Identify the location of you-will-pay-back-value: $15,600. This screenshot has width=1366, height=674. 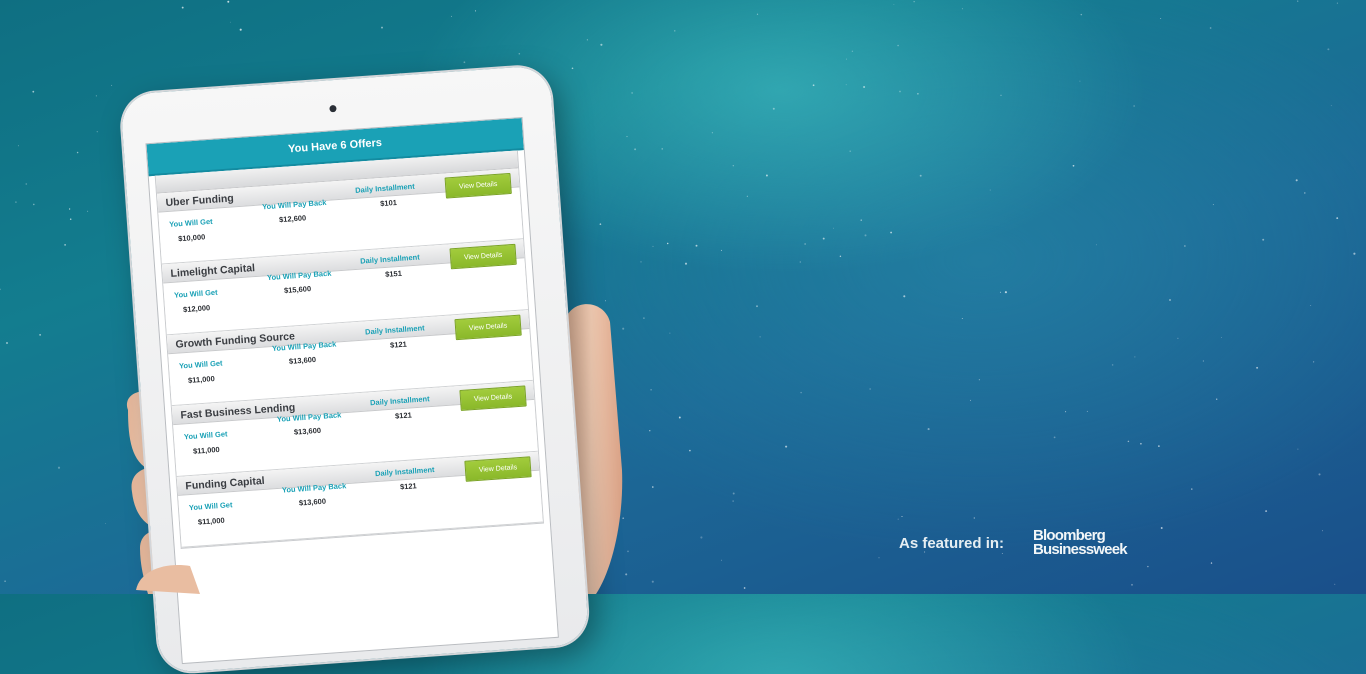
(297, 290).